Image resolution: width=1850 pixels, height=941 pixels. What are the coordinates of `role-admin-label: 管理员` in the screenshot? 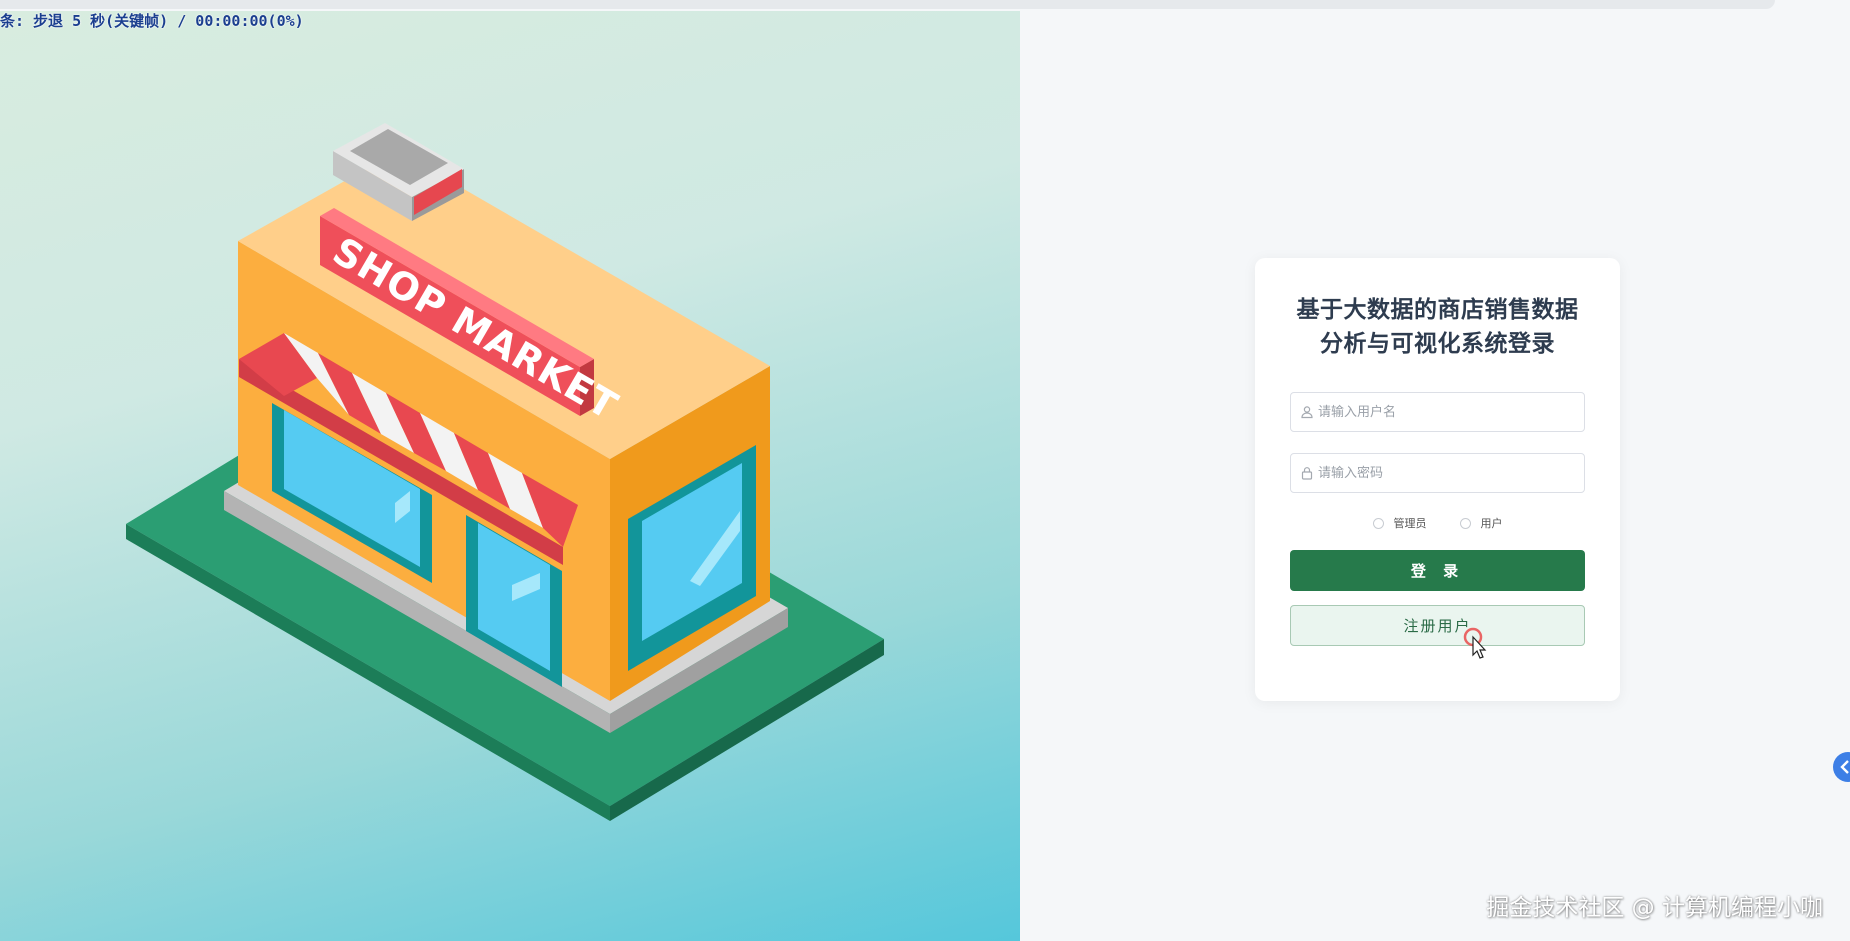 It's located at (1410, 523).